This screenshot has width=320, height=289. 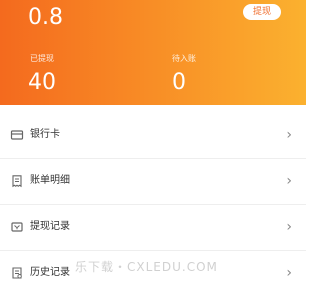 I want to click on withdraw-button: 提现, so click(x=262, y=12).